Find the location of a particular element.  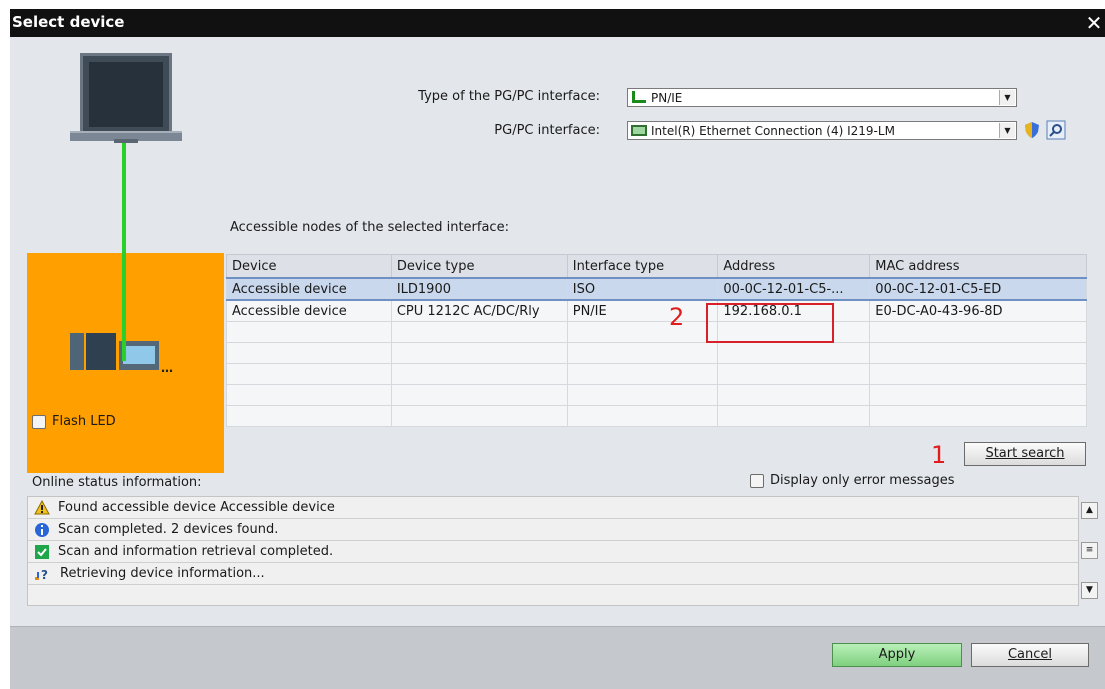

properties-search-icon is located at coordinates (1056, 130).